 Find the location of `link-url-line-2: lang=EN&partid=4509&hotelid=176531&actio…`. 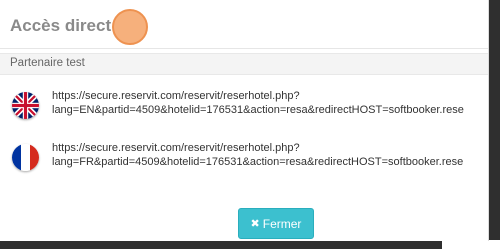

link-url-line-2: lang=EN&partid=4509&hotelid=176531&actio… is located at coordinates (258, 110).